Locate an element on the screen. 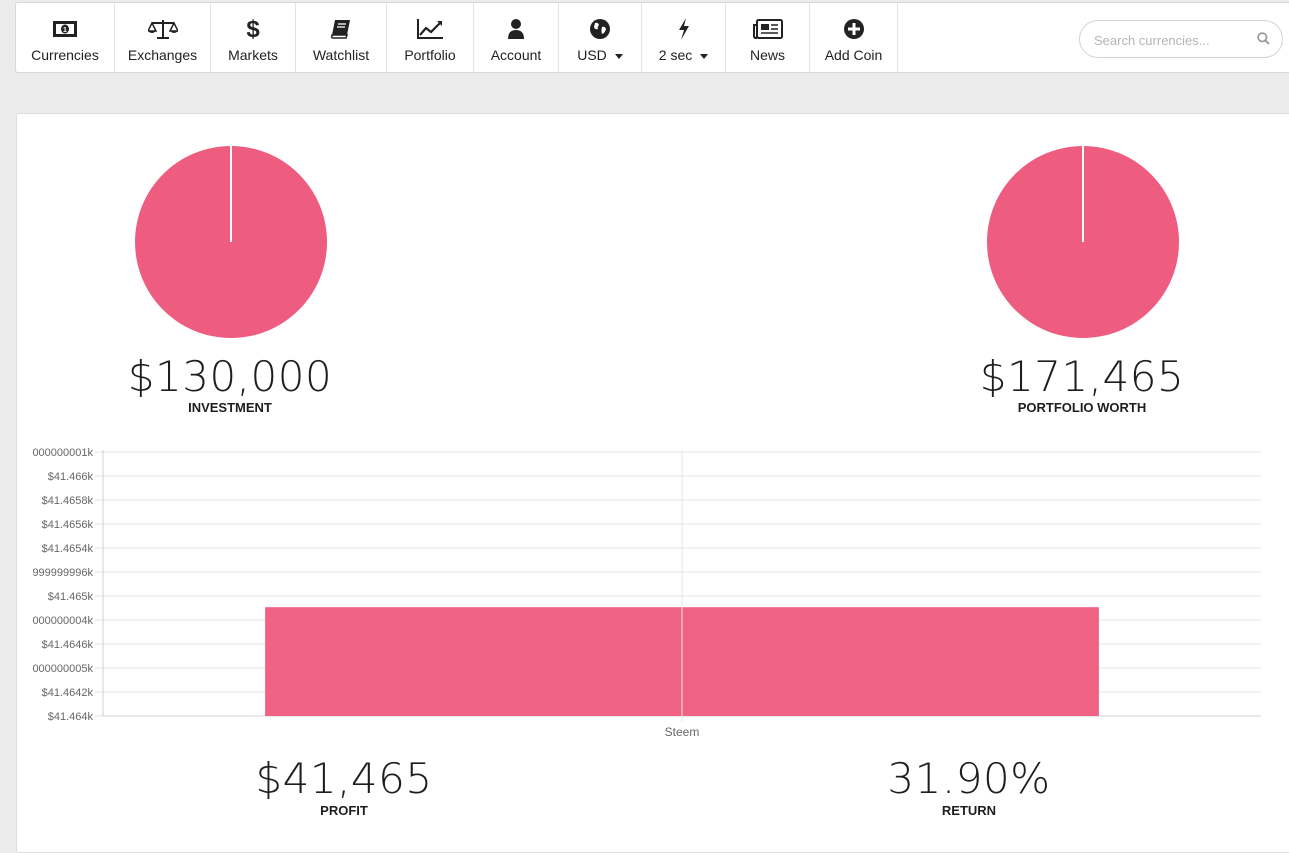 The image size is (1289, 853). search-input is located at coordinates (1169, 40).